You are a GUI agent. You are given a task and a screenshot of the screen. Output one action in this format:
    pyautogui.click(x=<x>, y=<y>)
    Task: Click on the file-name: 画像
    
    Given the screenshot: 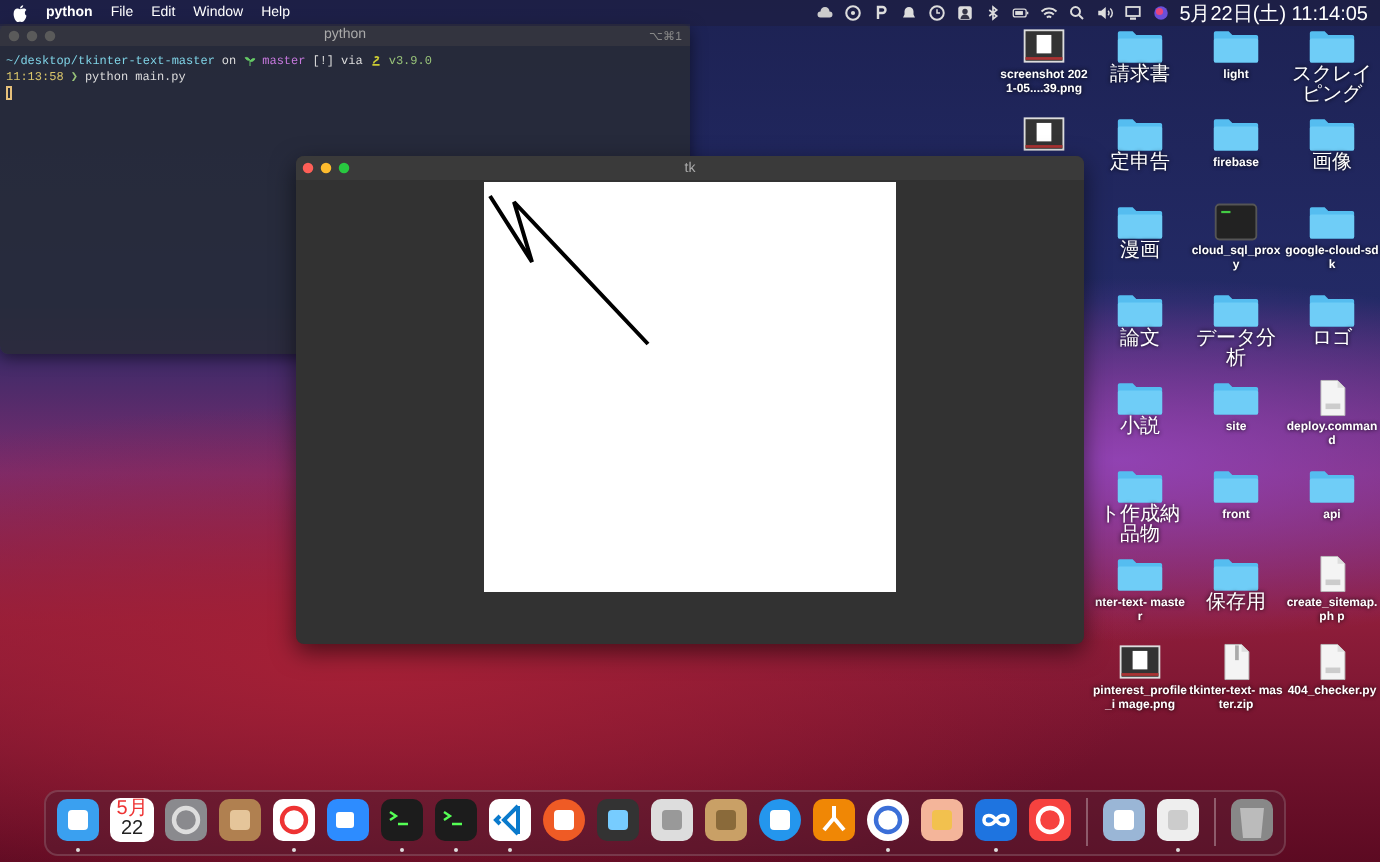 What is the action you would take?
    pyautogui.click(x=1332, y=164)
    